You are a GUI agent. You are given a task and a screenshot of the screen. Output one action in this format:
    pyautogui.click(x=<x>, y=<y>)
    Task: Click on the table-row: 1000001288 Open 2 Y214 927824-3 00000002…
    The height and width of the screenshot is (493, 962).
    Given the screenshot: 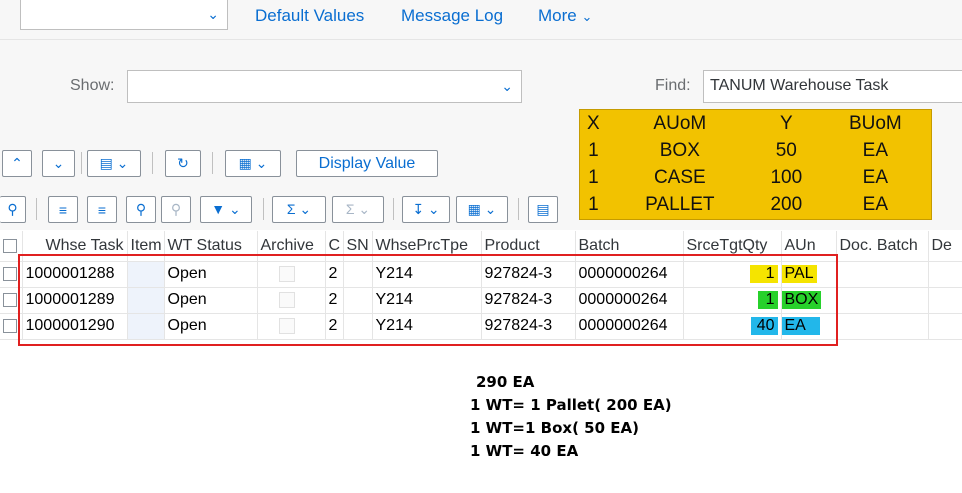 What is the action you would take?
    pyautogui.click(x=481, y=274)
    